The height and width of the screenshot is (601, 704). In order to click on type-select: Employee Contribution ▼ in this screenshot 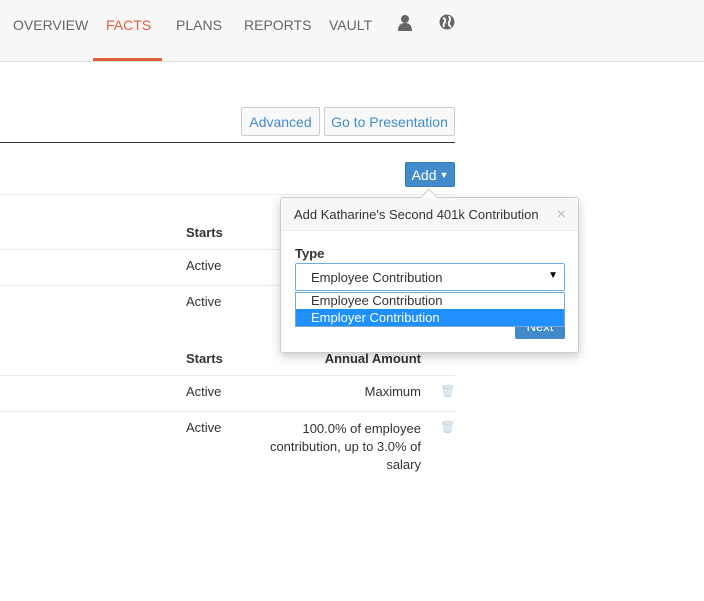, I will do `click(430, 277)`.